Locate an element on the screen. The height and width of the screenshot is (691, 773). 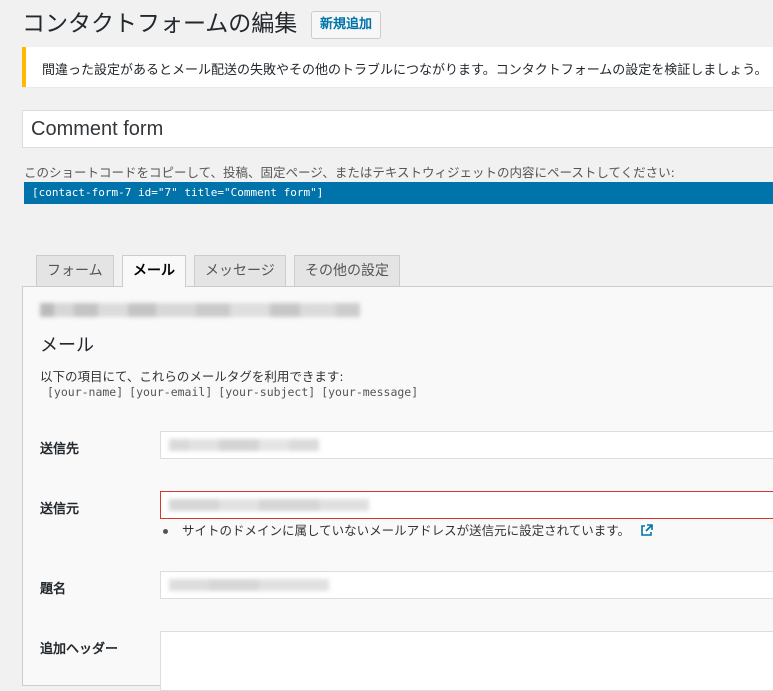
mailtag: [your-name] is located at coordinates (85, 392).